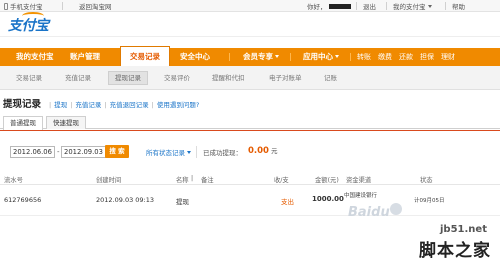 The image size is (500, 260). Describe the element at coordinates (261, 57) in the screenshot. I see `nav-member-exclusive: 会员专享` at that location.